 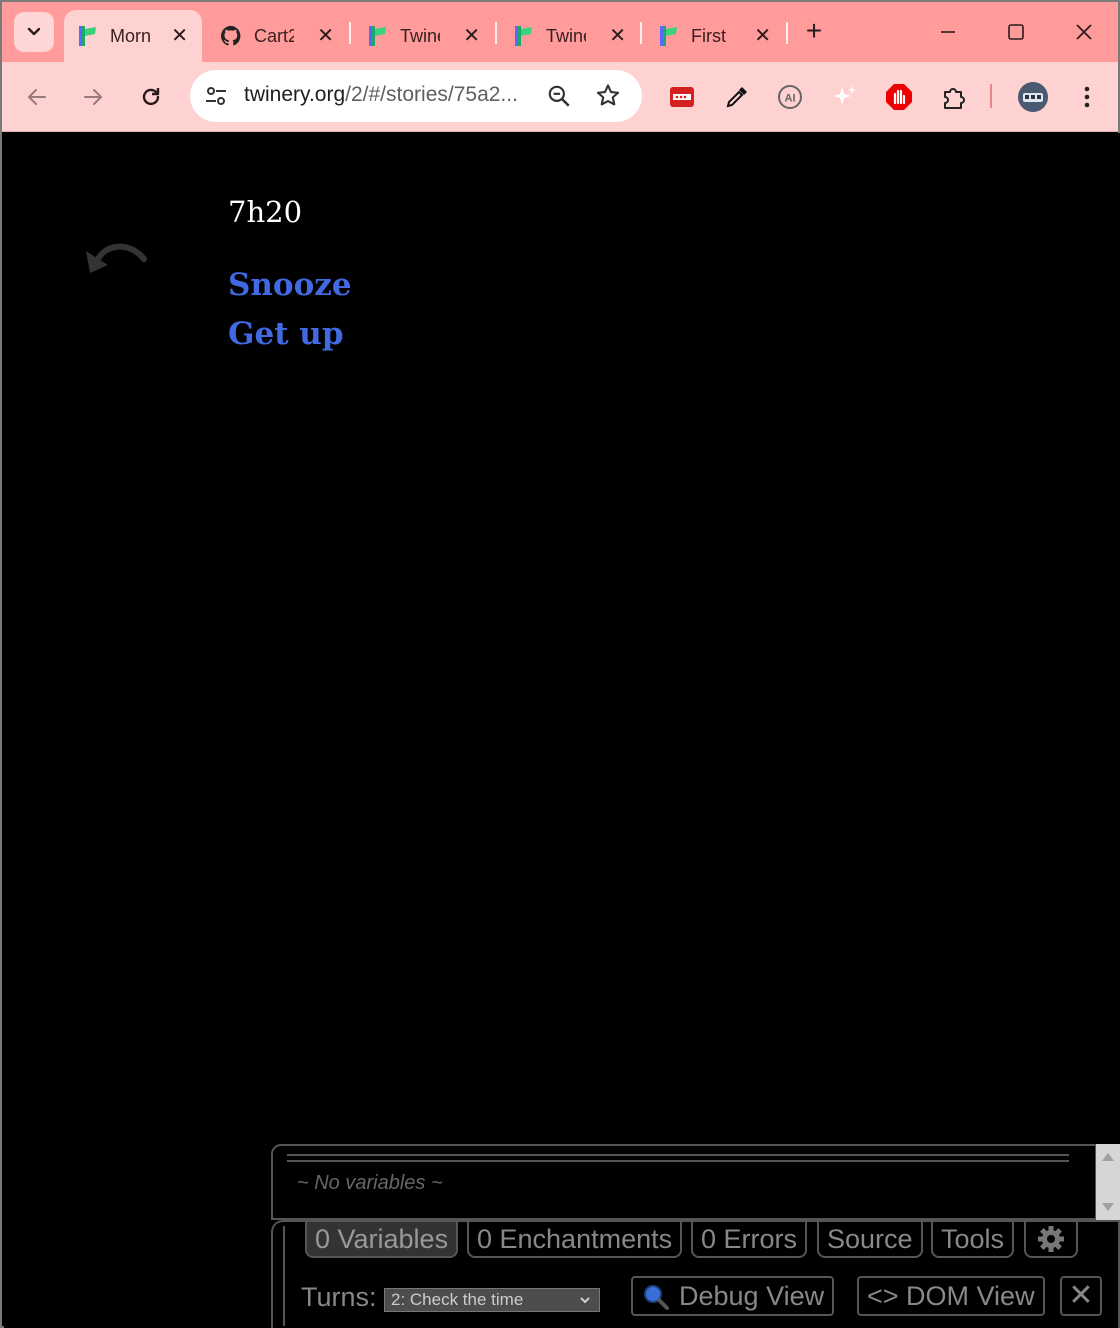 I want to click on close-debug-button: ✕, so click(x=1081, y=1296).